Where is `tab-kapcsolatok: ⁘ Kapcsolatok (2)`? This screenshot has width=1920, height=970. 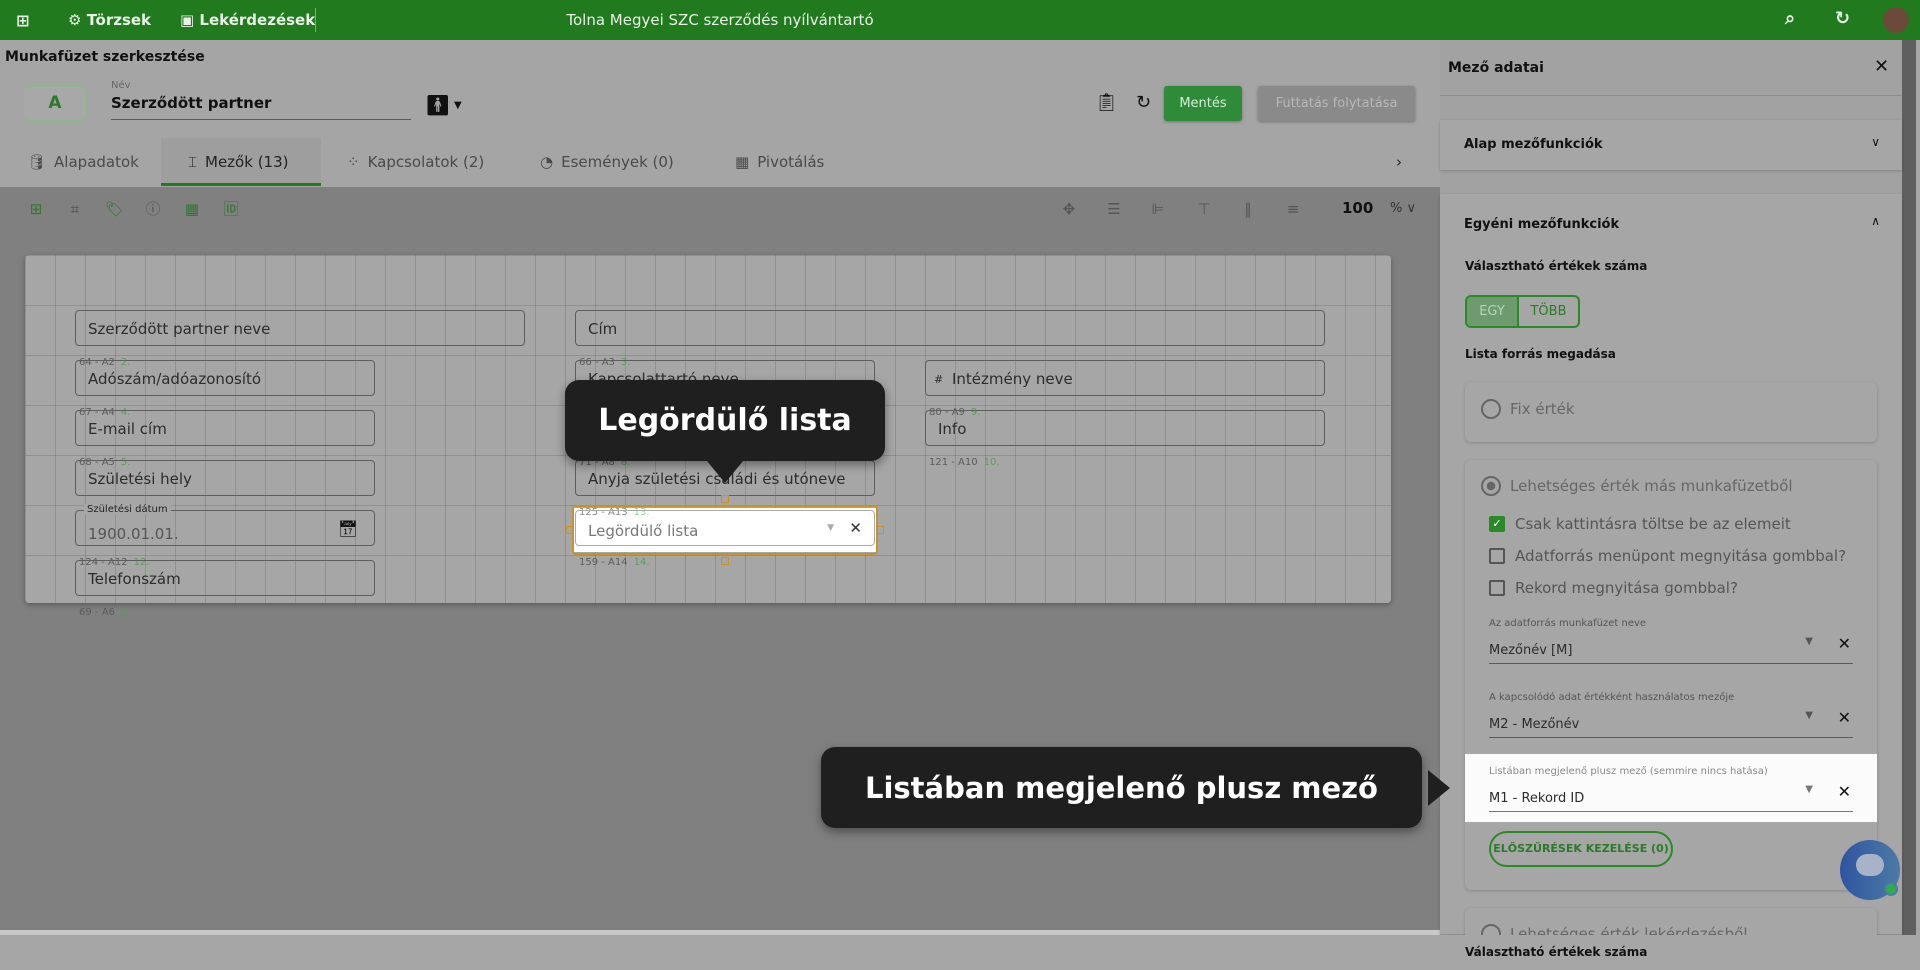 tab-kapcsolatok: ⁘ Kapcsolatok (2) is located at coordinates (415, 162).